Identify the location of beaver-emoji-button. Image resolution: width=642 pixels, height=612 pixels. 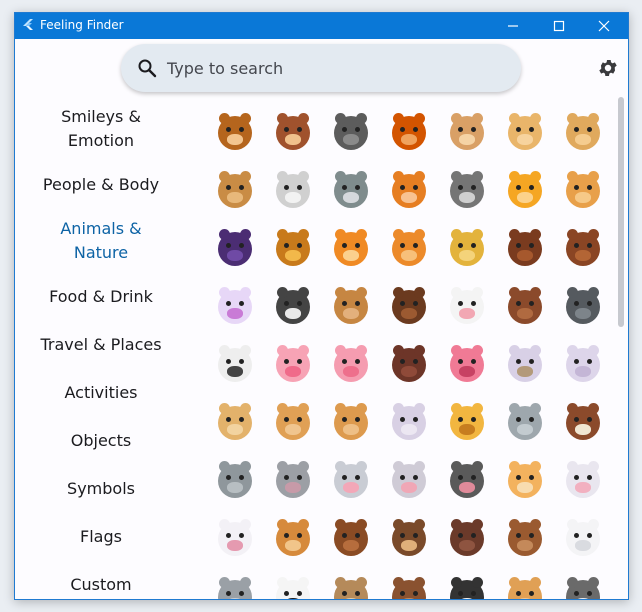
(351, 539).